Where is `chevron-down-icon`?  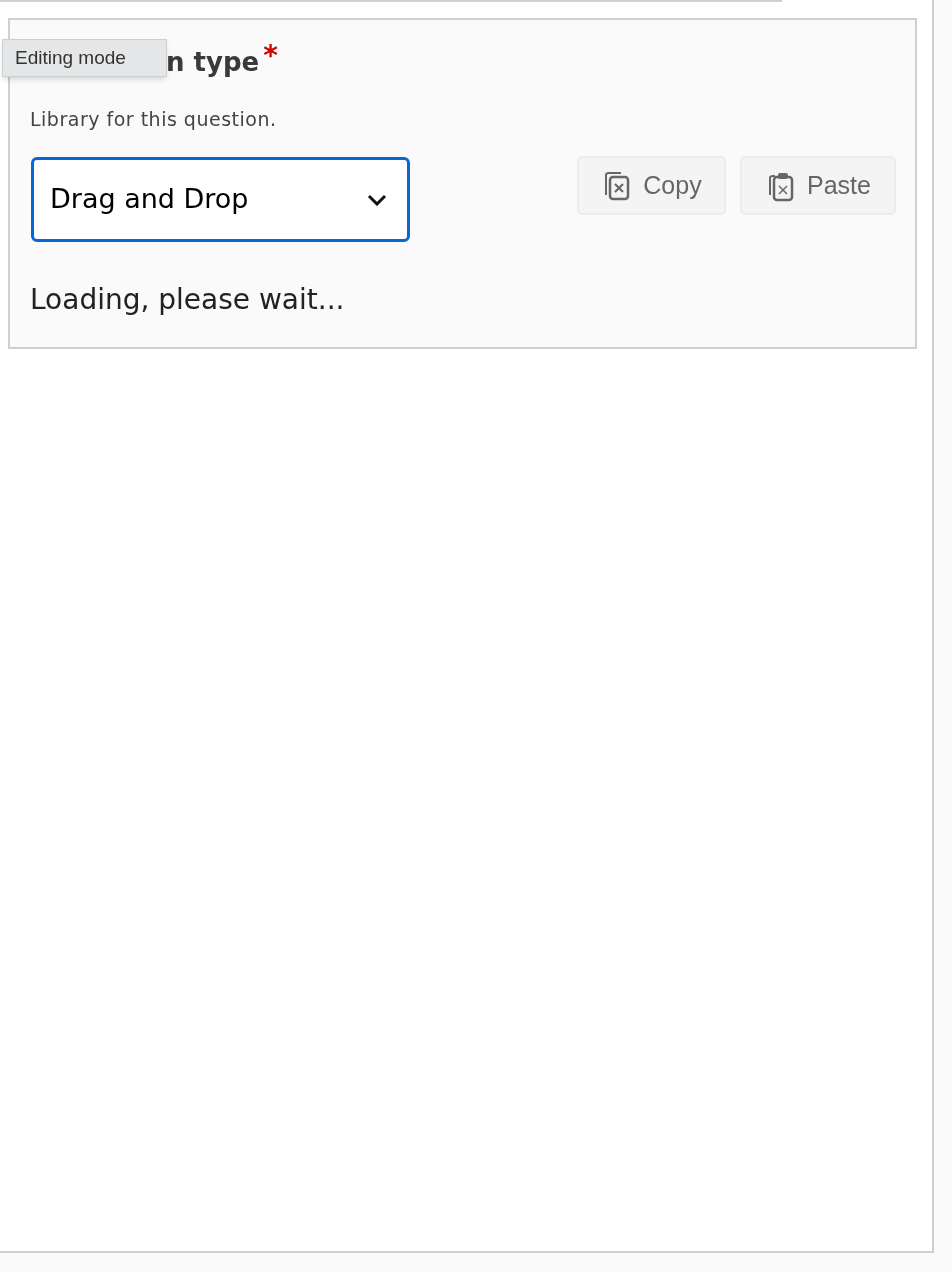 chevron-down-icon is located at coordinates (377, 199).